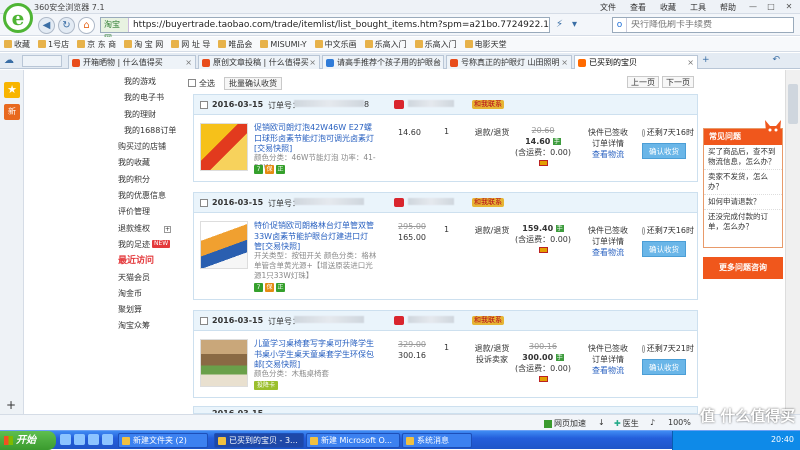 The width and height of the screenshot is (800, 450). What do you see at coordinates (565, 423) in the screenshot?
I see `web-accel-button: 网页加速` at bounding box center [565, 423].